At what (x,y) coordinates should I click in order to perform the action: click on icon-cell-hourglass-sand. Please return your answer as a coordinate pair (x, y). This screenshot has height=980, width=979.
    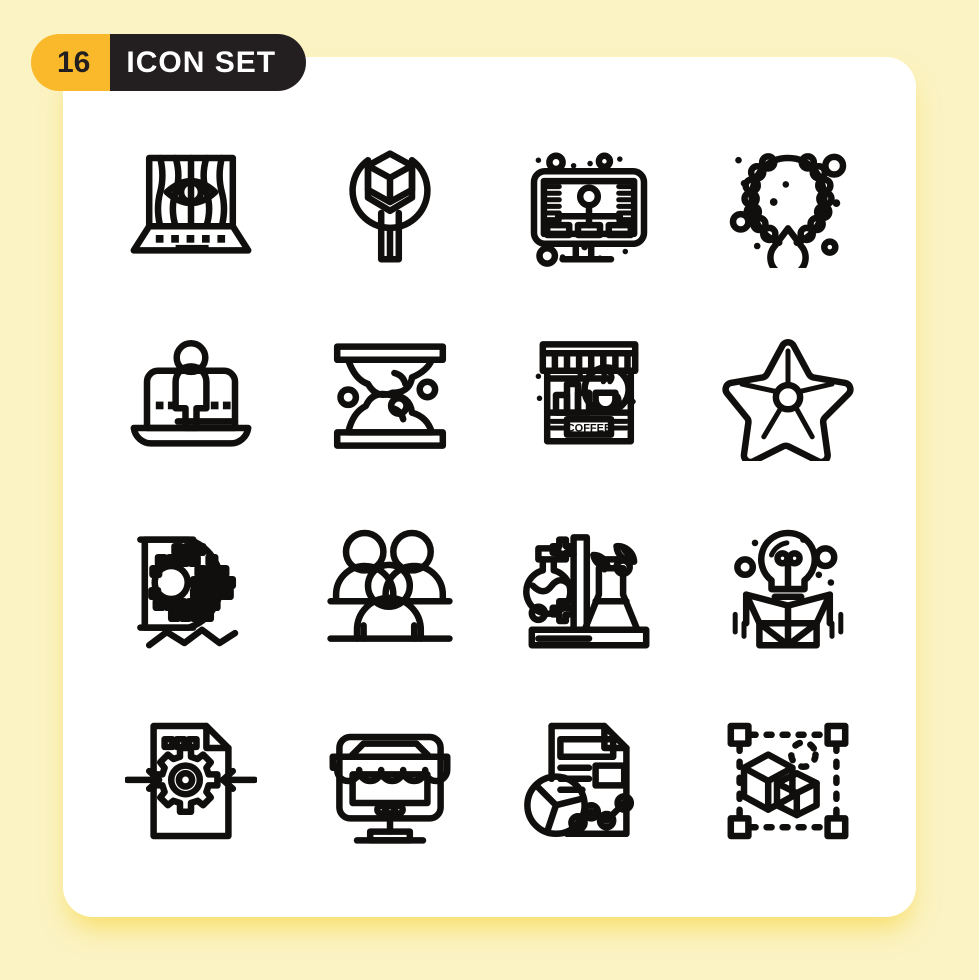
    Looking at the image, I should click on (389, 394).